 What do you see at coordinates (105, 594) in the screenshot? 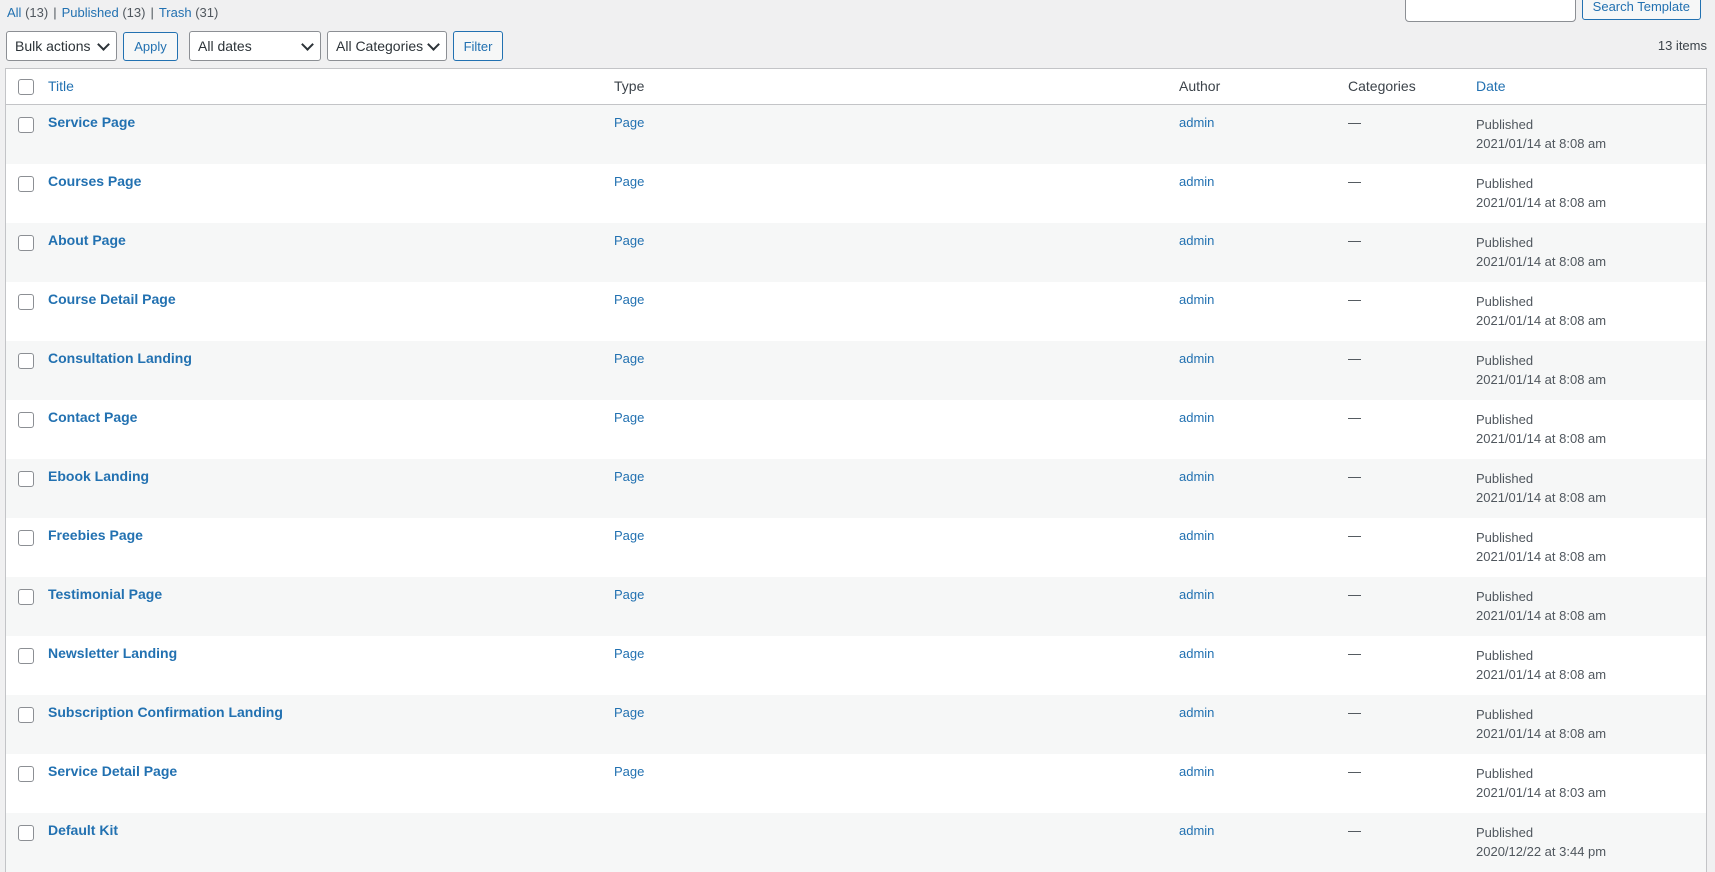
I see `row-title-link: Testimonial Page` at bounding box center [105, 594].